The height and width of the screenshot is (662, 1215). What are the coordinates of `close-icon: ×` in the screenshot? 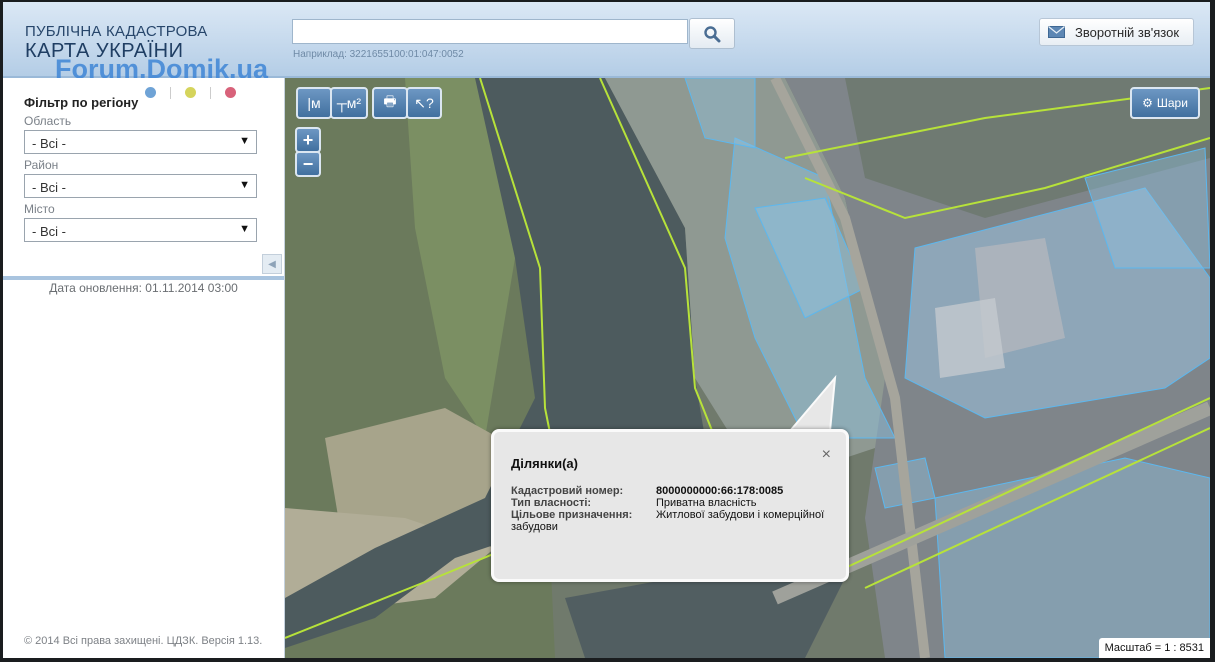 It's located at (826, 455).